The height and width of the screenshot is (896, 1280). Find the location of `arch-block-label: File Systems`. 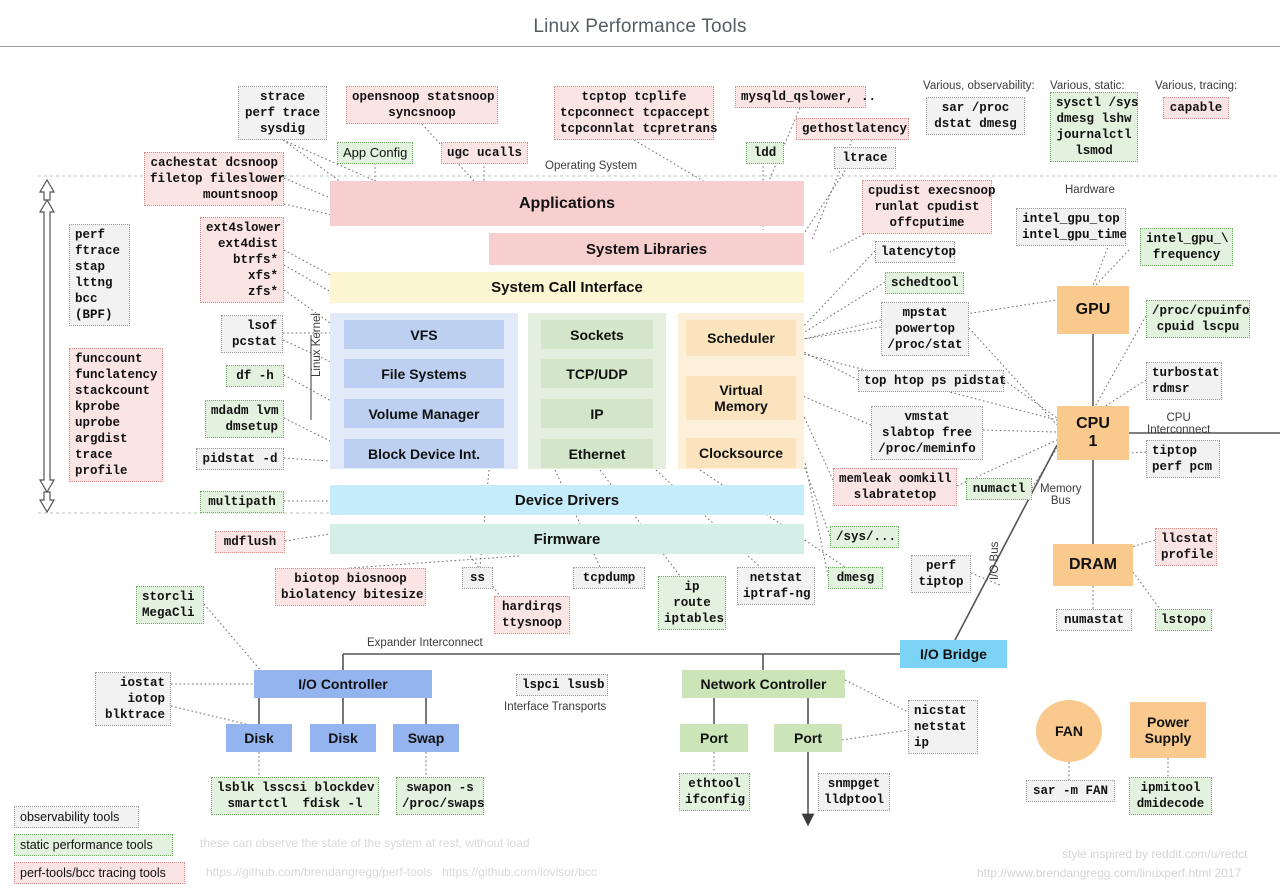

arch-block-label: File Systems is located at coordinates (424, 373).